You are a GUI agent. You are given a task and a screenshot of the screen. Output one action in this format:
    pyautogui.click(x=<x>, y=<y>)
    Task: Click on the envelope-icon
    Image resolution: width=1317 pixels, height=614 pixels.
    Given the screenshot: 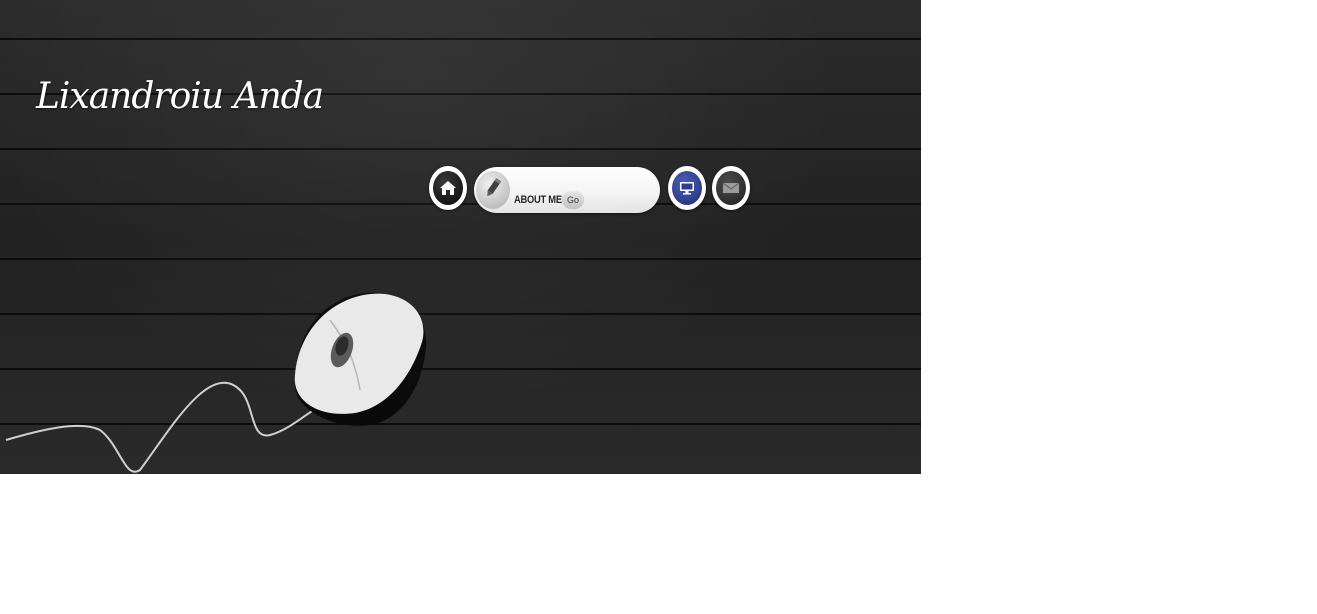 What is the action you would take?
    pyautogui.click(x=731, y=188)
    